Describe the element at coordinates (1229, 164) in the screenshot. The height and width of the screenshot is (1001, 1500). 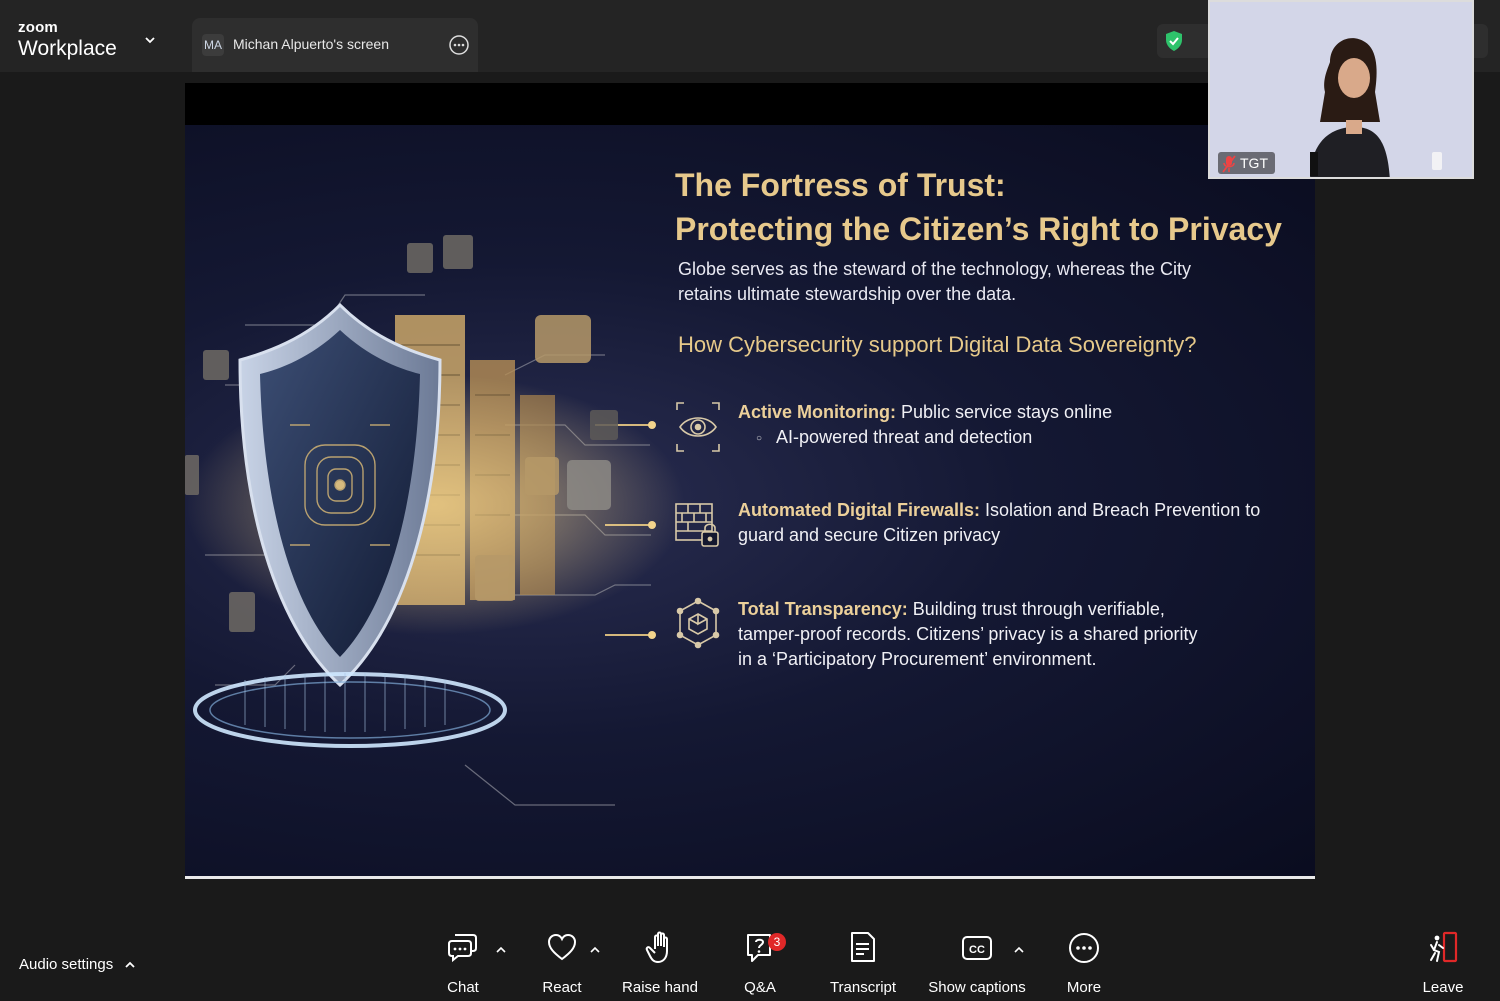
I see `mic-muted-icon` at that location.